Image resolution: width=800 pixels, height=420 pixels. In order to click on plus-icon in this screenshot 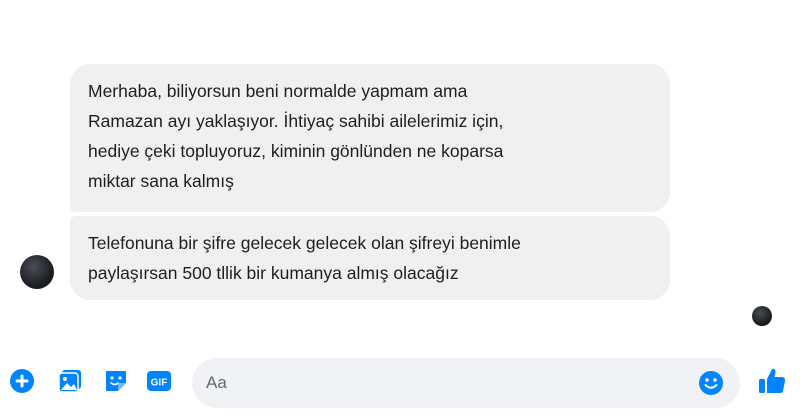, I will do `click(22, 381)`.